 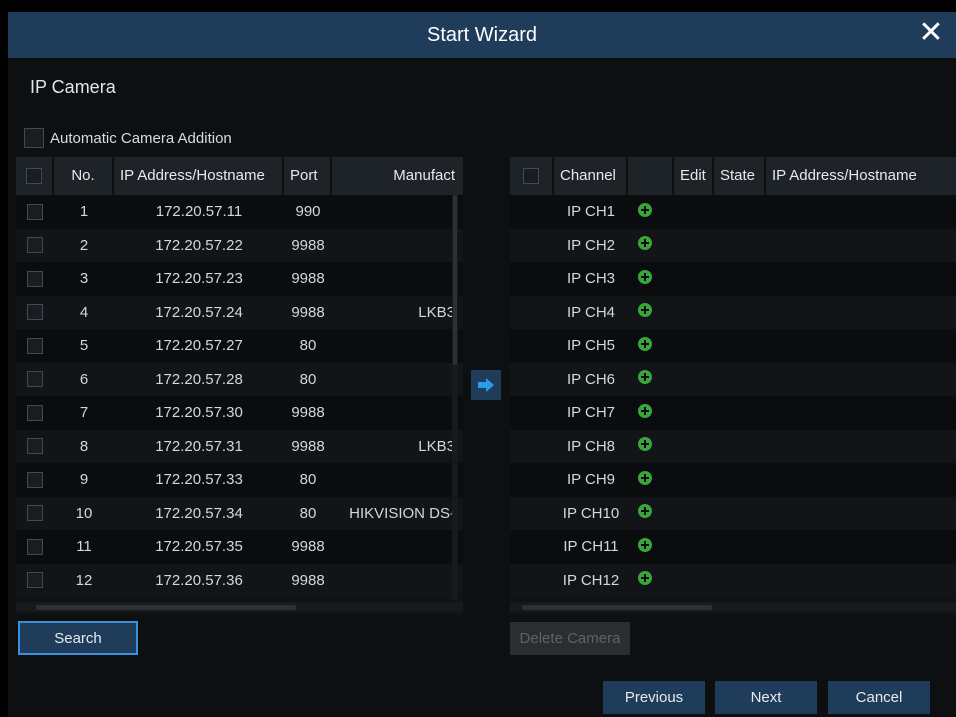 I want to click on column-header-edit: Edit, so click(x=694, y=176).